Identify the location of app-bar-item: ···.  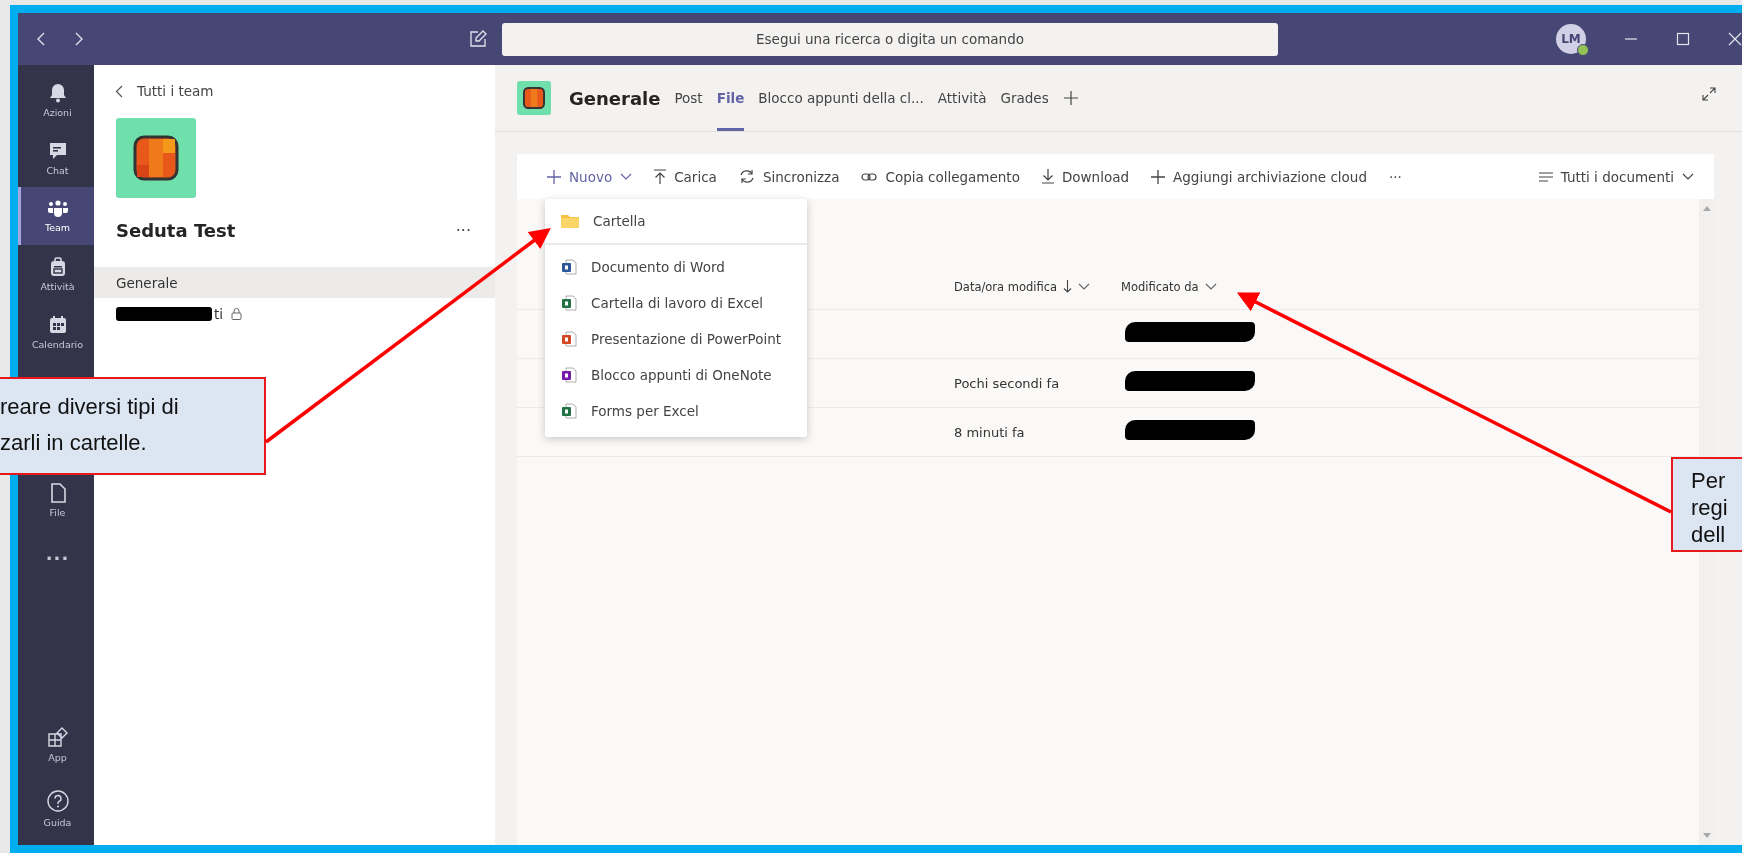
(56, 558).